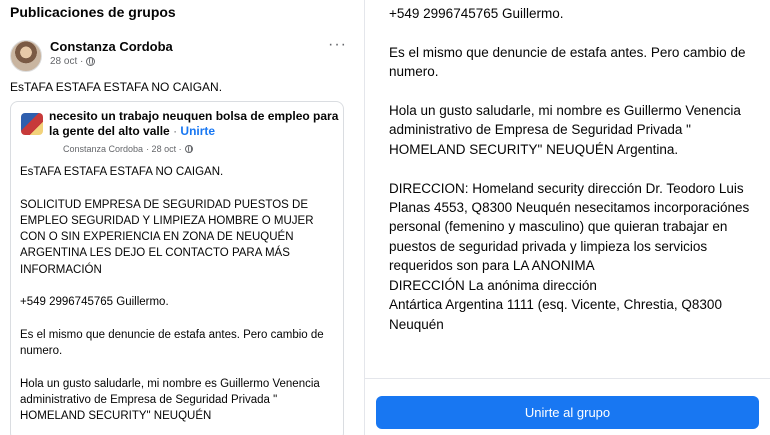  I want to click on group-thumbnail, so click(32, 124).